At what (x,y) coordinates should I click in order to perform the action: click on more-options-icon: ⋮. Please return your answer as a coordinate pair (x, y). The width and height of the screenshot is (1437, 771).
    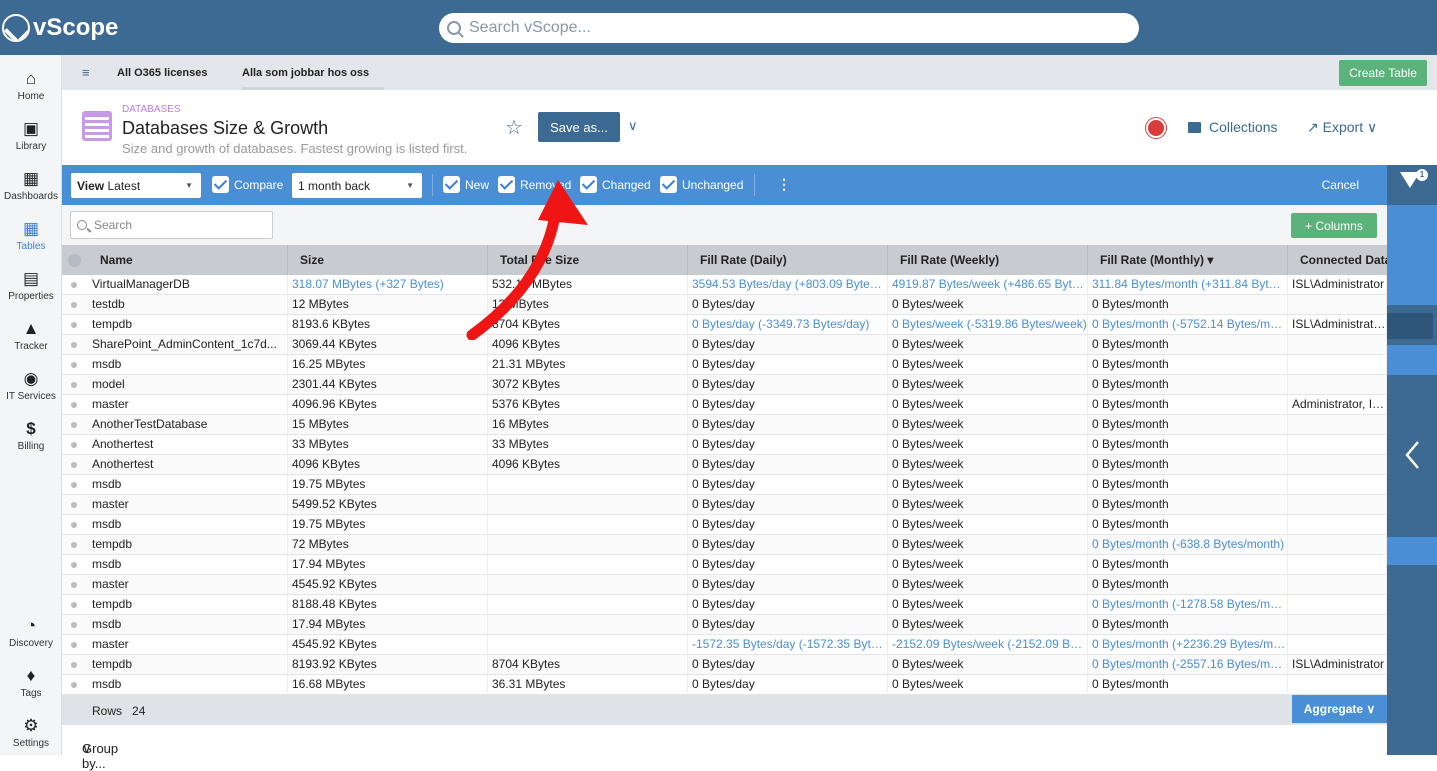
    Looking at the image, I should click on (784, 184).